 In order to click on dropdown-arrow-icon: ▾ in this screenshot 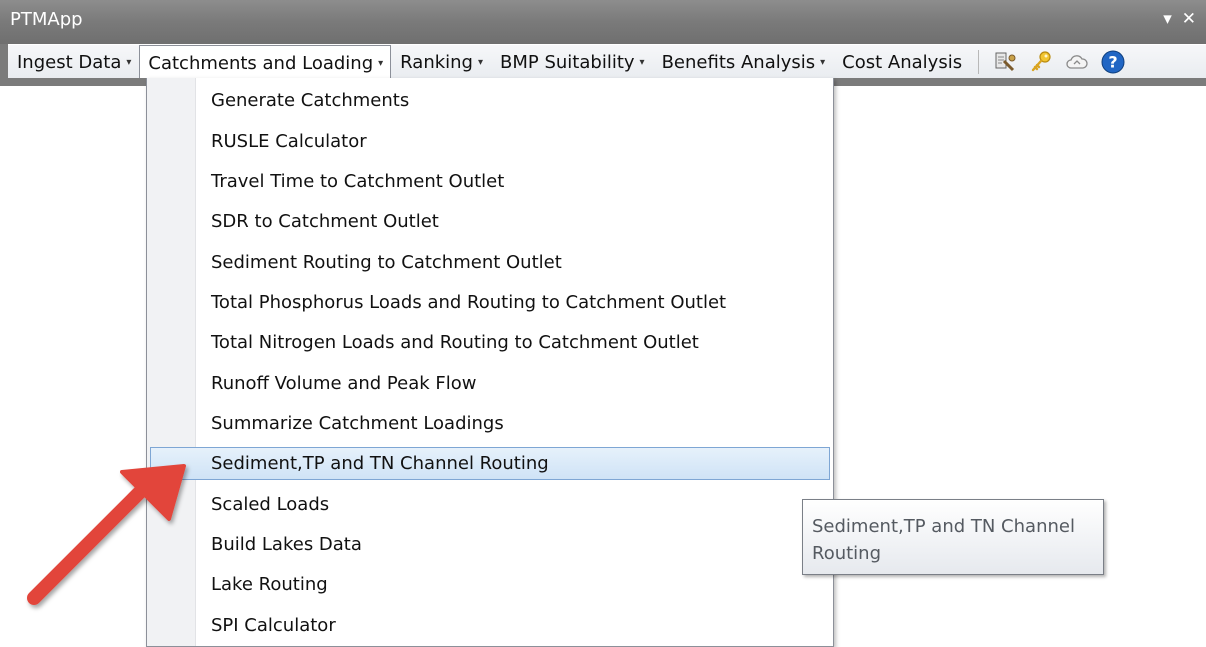, I will do `click(1167, 19)`.